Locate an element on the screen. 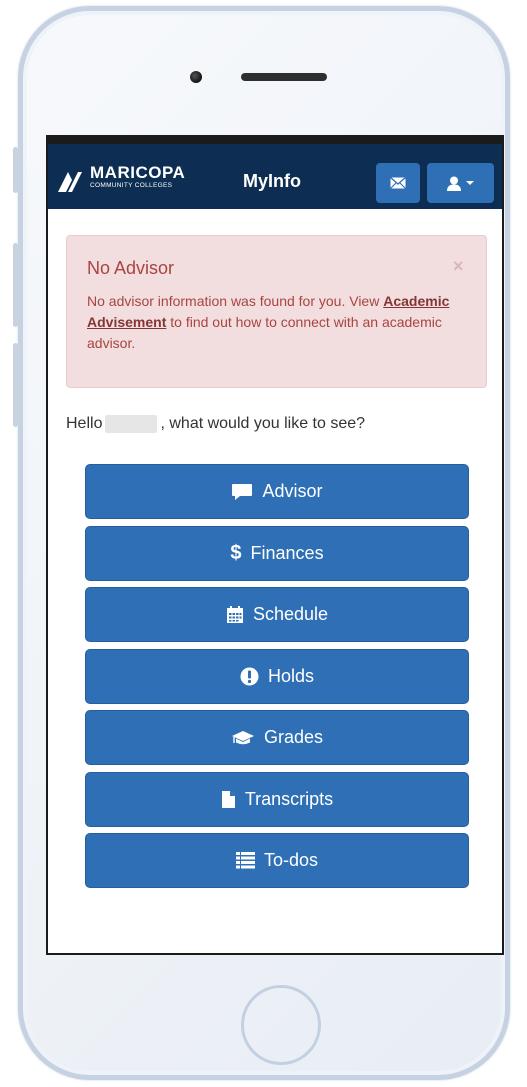 Image resolution: width=527 pixels, height=1087 pixels. user-icon is located at coordinates (454, 183).